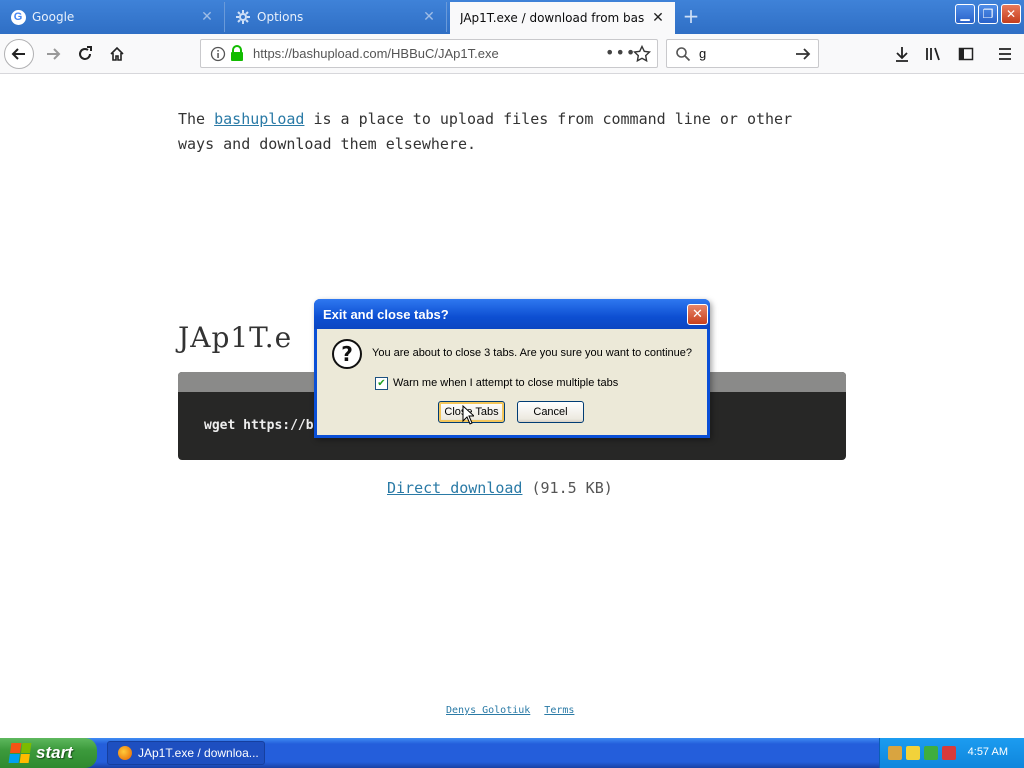  Describe the element at coordinates (280, 17) in the screenshot. I see `tab-label: Options` at that location.